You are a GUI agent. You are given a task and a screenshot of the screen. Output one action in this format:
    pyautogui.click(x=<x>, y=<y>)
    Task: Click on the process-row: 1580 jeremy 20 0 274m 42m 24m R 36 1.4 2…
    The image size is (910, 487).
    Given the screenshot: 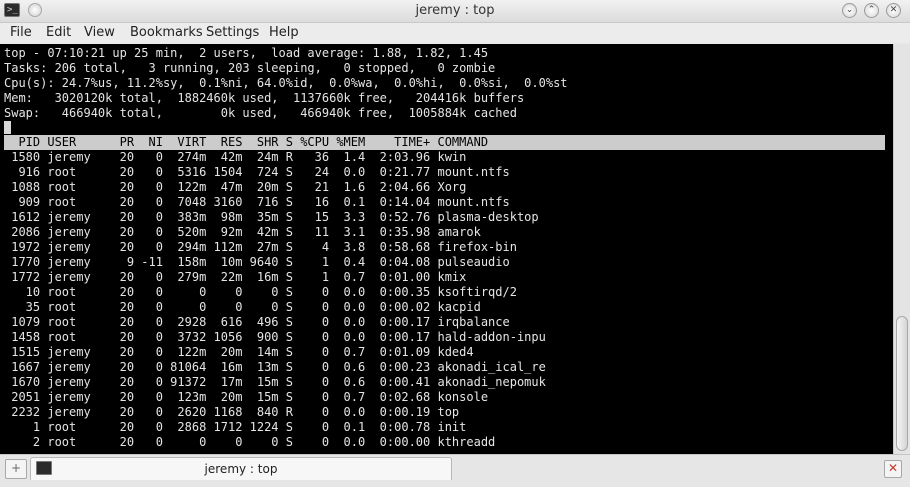 What is the action you would take?
    pyautogui.click(x=235, y=157)
    